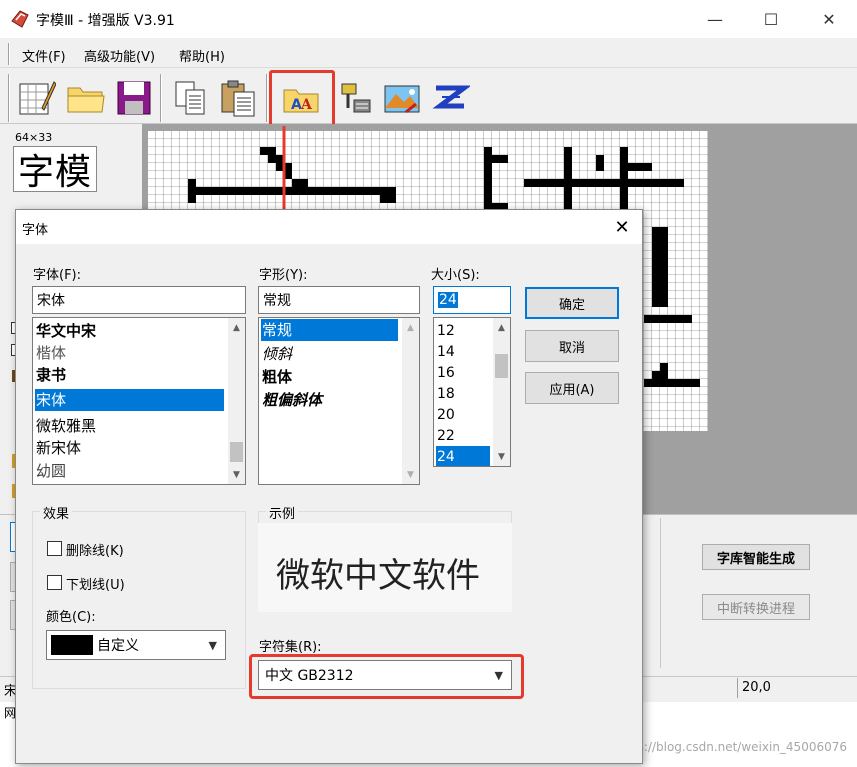 Image resolution: width=857 pixels, height=767 pixels. I want to click on menu-grip, so click(9, 54).